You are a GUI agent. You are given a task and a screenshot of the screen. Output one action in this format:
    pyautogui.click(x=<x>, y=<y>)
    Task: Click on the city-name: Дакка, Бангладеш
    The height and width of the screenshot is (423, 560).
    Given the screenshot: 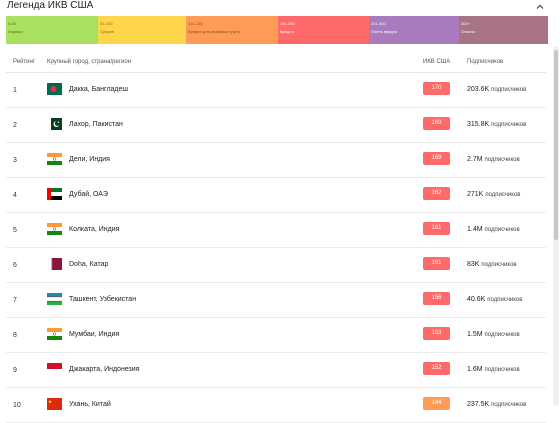 What is the action you would take?
    pyautogui.click(x=98, y=89)
    